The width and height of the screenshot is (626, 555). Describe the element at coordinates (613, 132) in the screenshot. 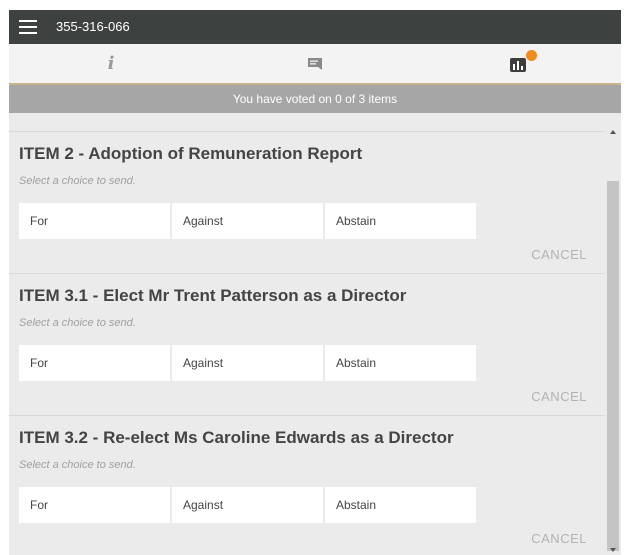

I see `scroll-up-arrow-icon` at that location.